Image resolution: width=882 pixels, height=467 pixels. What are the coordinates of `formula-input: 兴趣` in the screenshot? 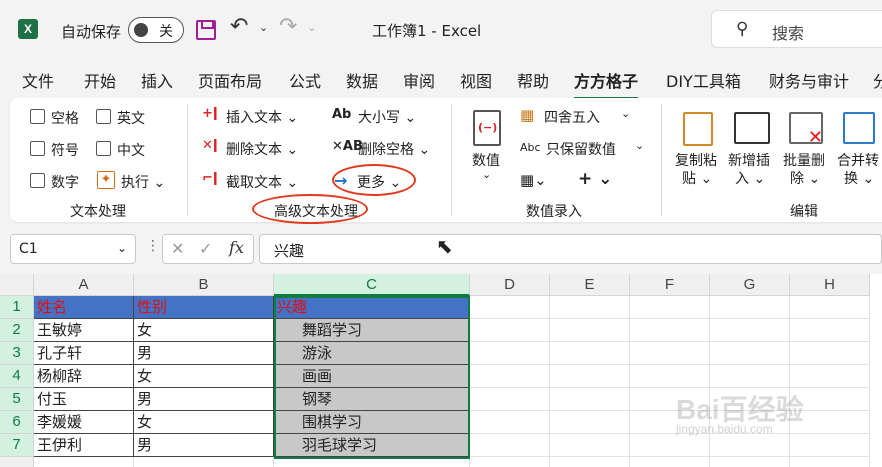 It's located at (570, 249).